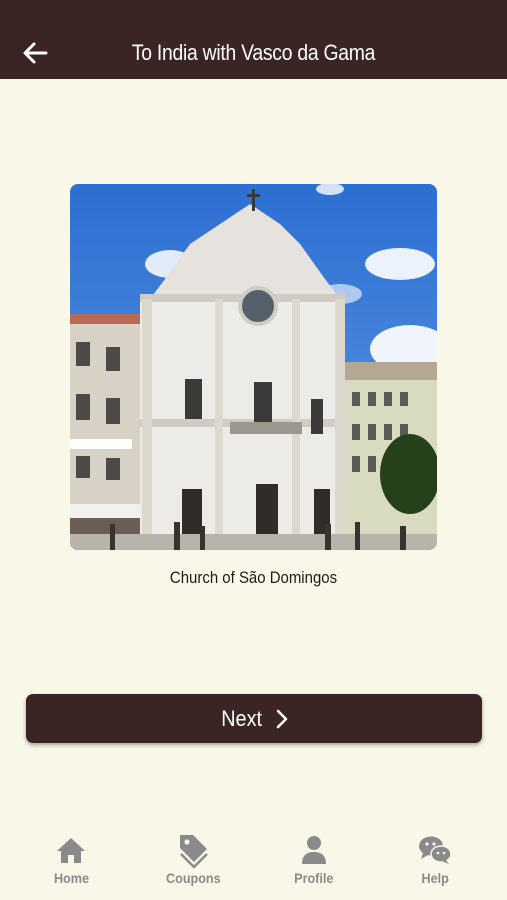 The height and width of the screenshot is (900, 507). I want to click on chat-bubbles-icon, so click(435, 850).